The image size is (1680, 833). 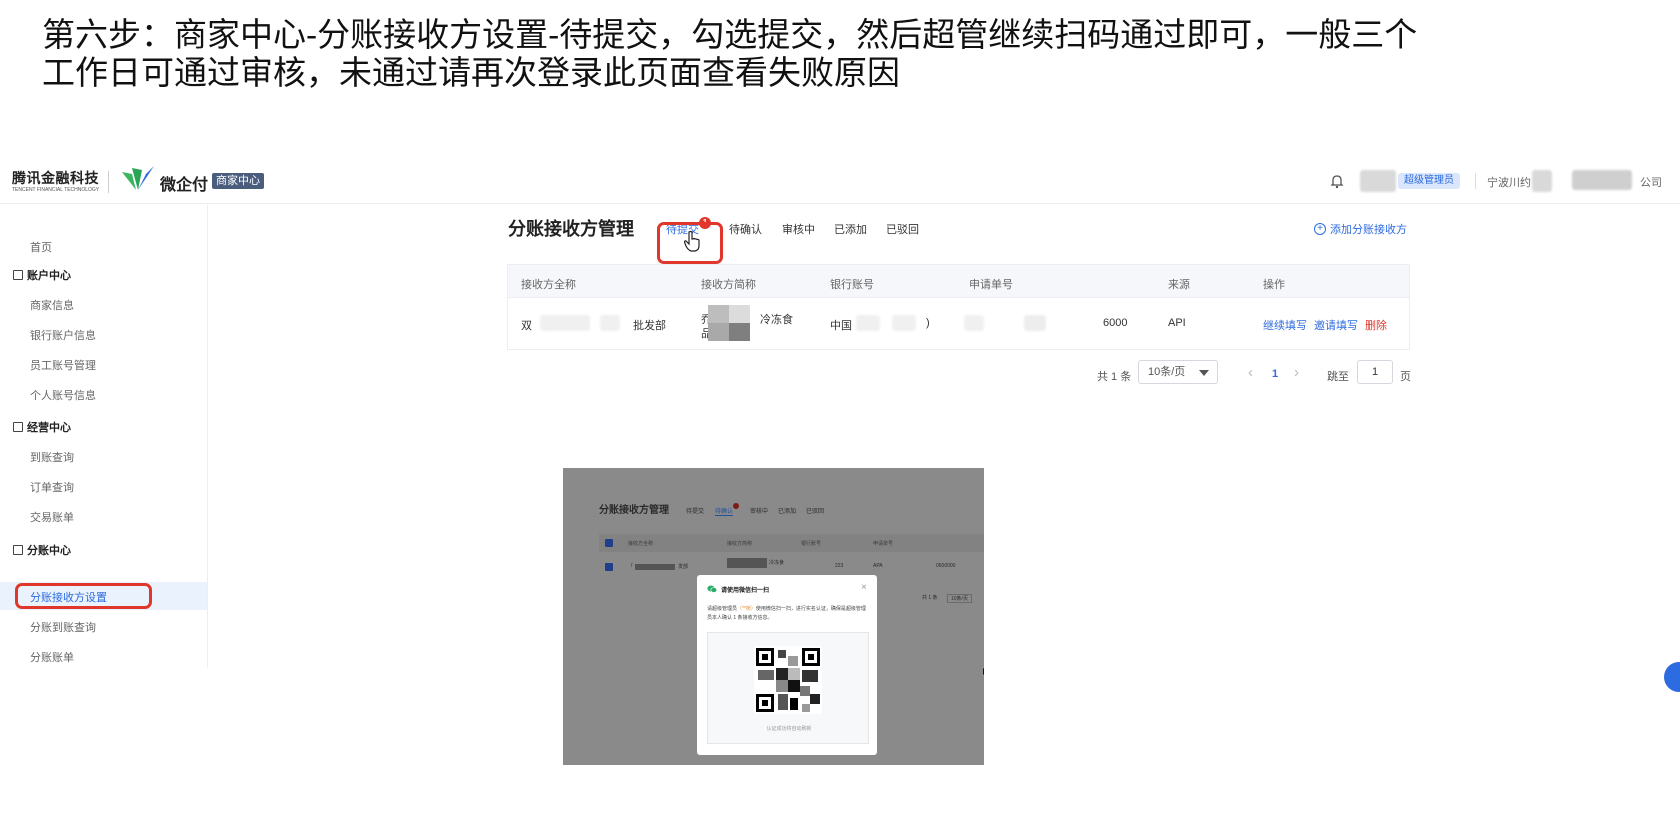 I want to click on embedded-column-header: 接收方全称, so click(x=641, y=544).